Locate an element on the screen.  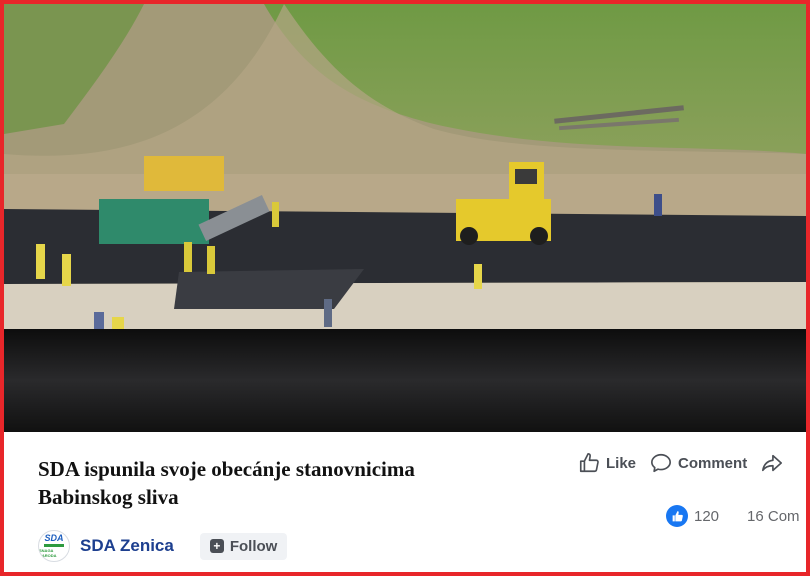
follow-label: Follow is located at coordinates (253, 546).